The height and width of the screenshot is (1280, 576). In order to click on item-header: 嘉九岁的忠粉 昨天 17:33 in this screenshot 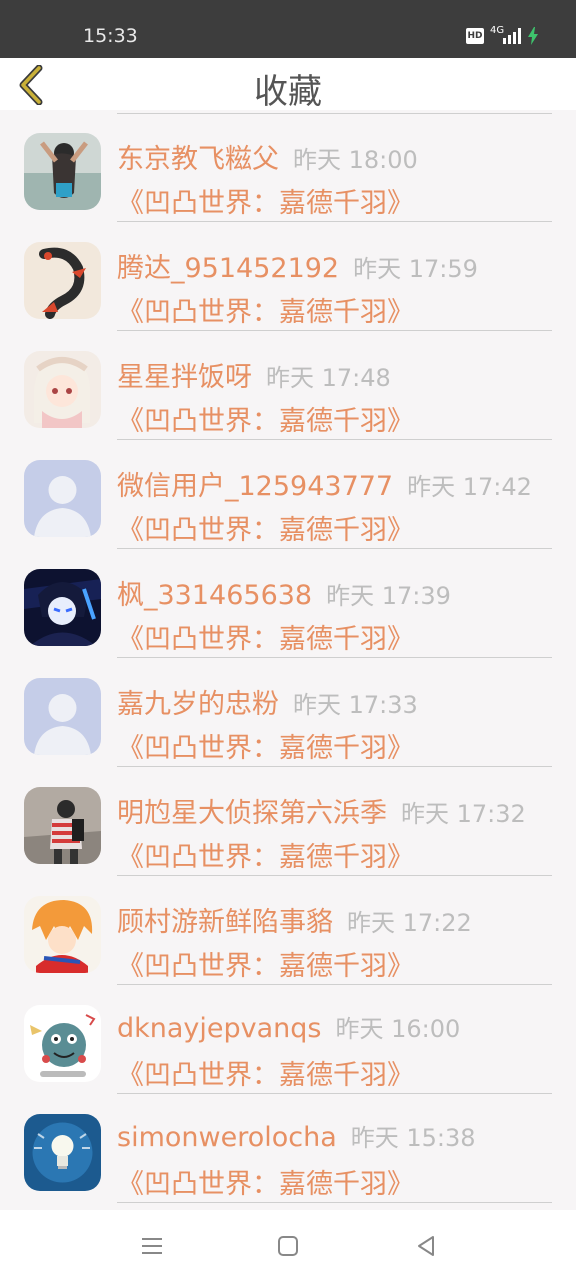, I will do `click(267, 701)`.